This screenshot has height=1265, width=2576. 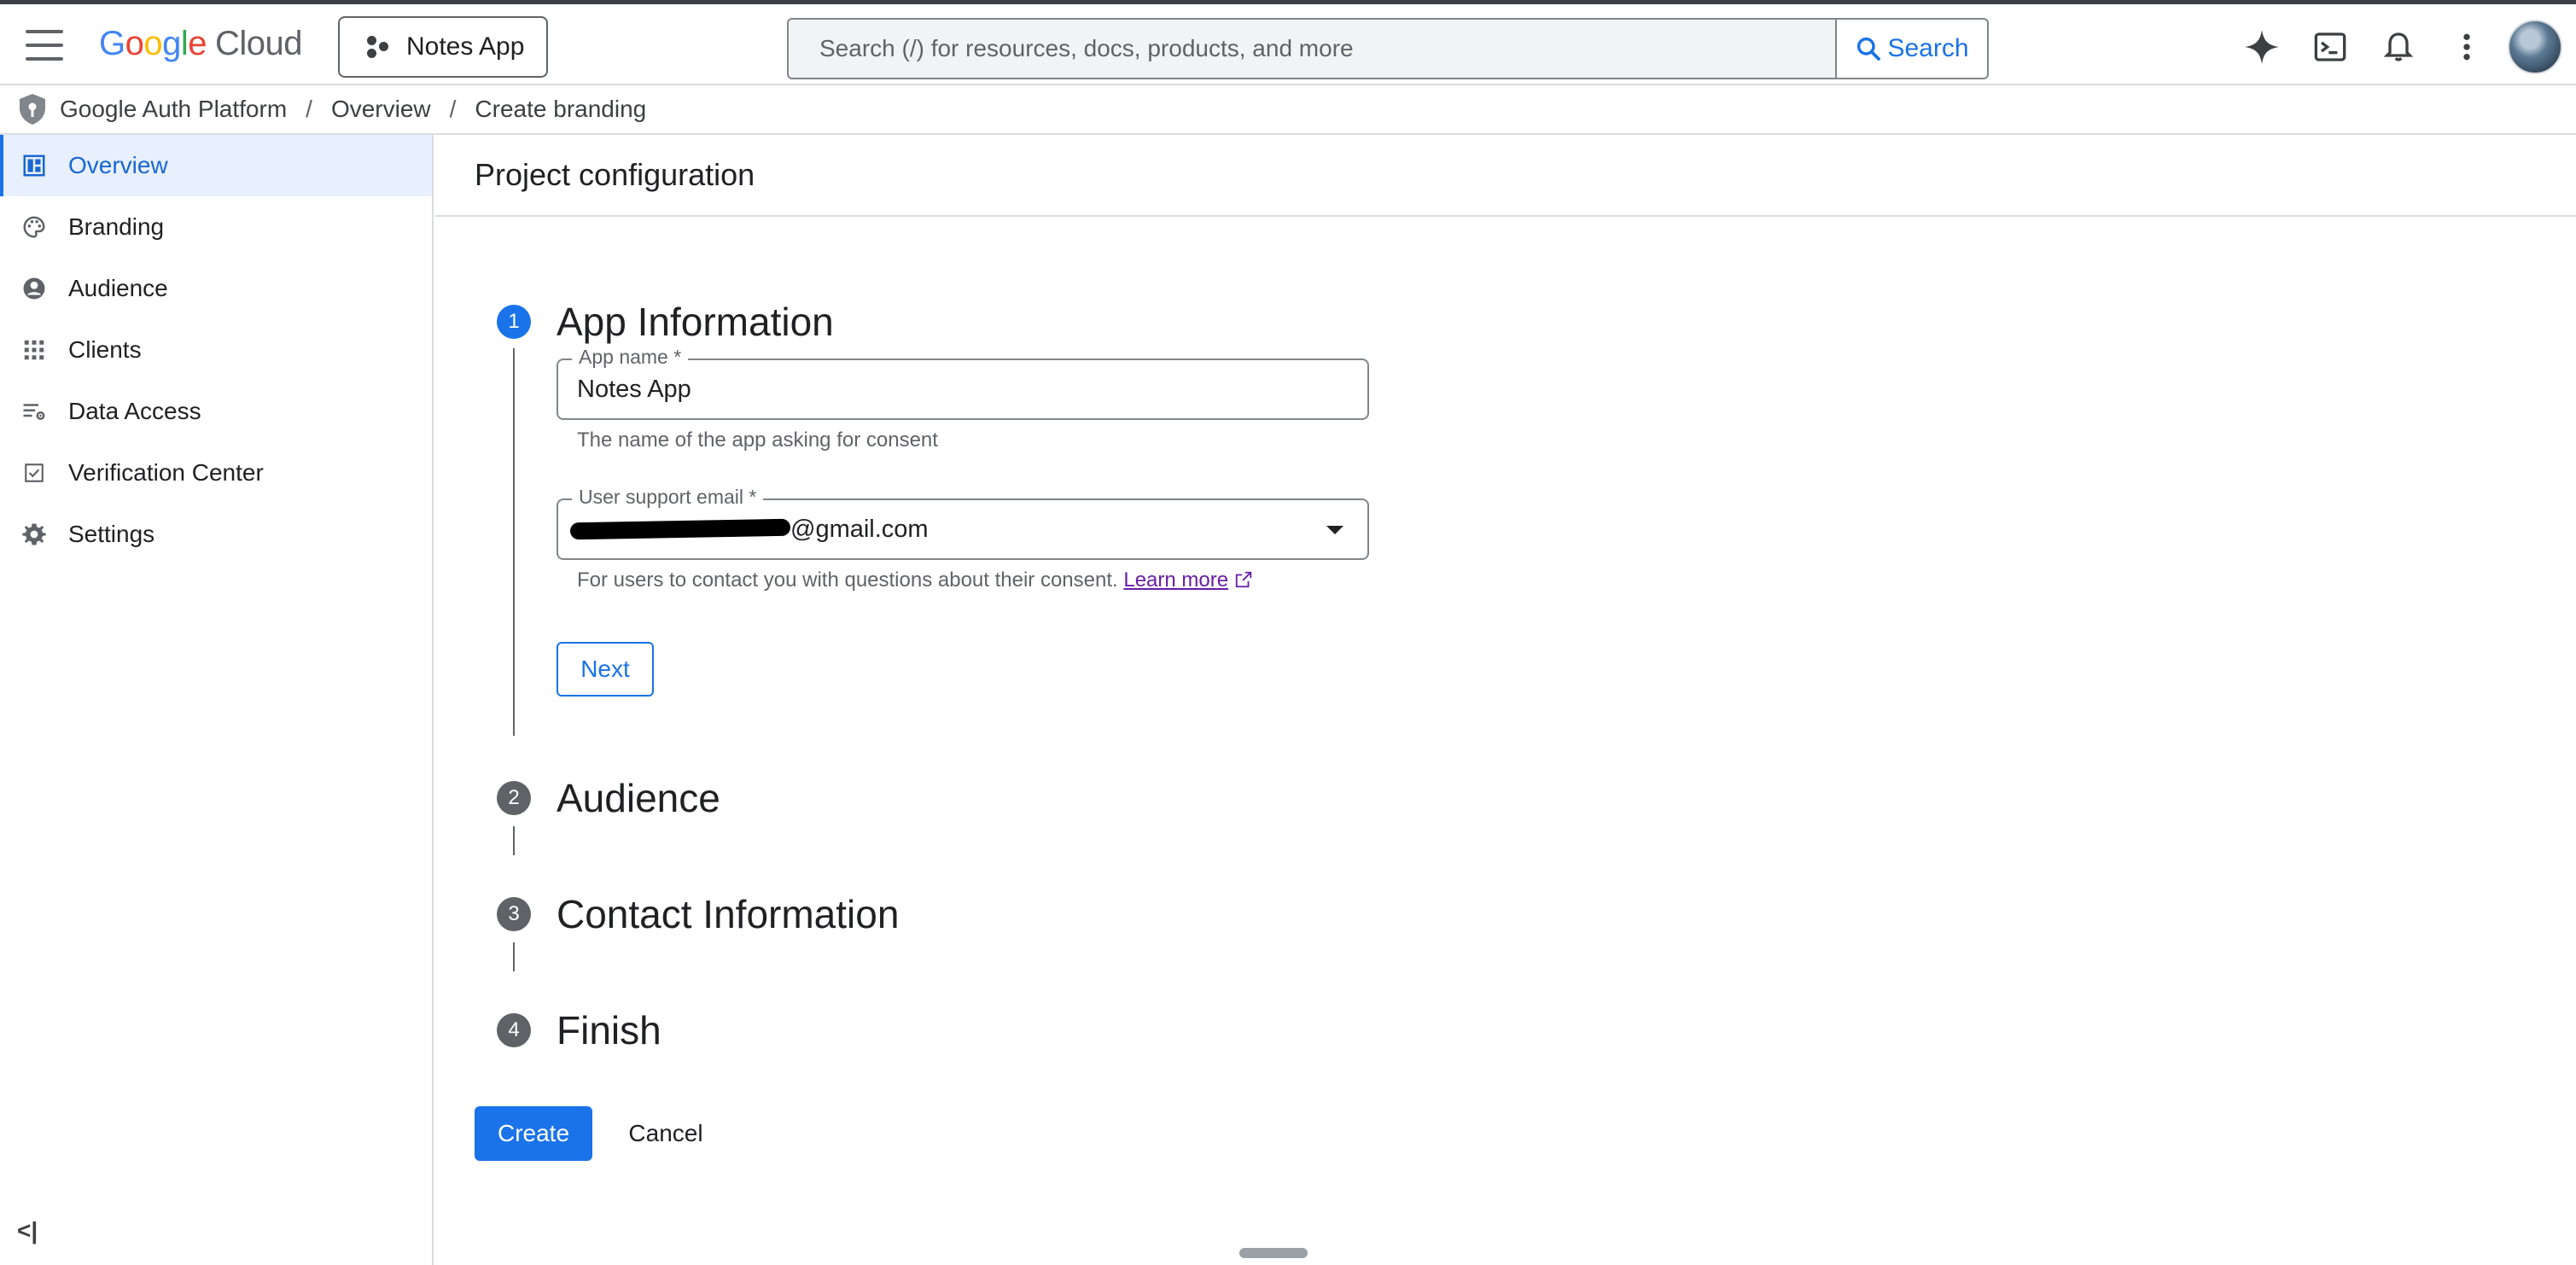 What do you see at coordinates (34, 288) in the screenshot?
I see `account-circle-icon` at bounding box center [34, 288].